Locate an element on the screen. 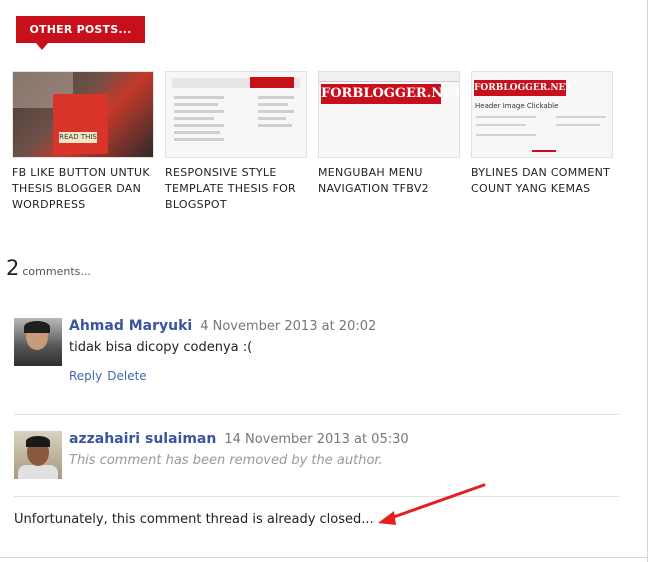 This screenshot has height=562, width=654. comment-author-name: azzahairi sulaiman is located at coordinates (142, 439).